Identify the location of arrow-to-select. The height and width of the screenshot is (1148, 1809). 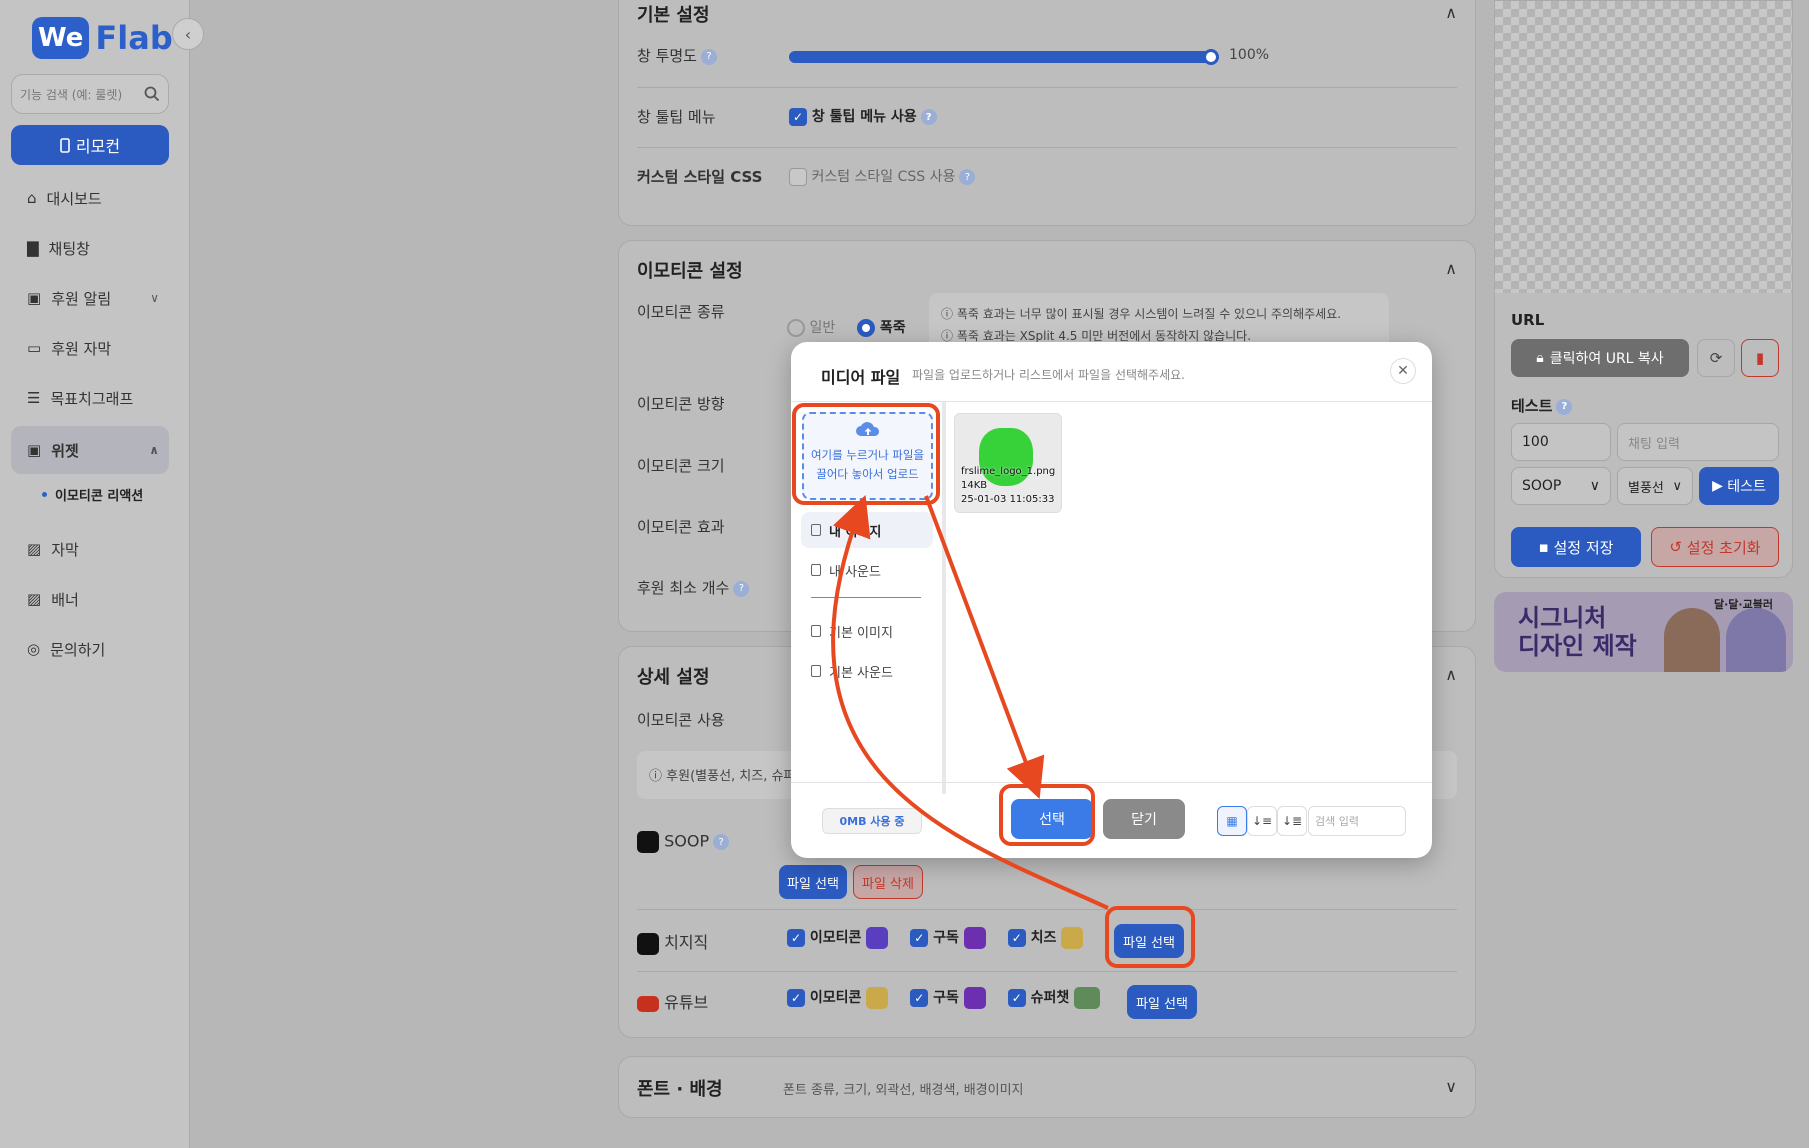
(984, 647).